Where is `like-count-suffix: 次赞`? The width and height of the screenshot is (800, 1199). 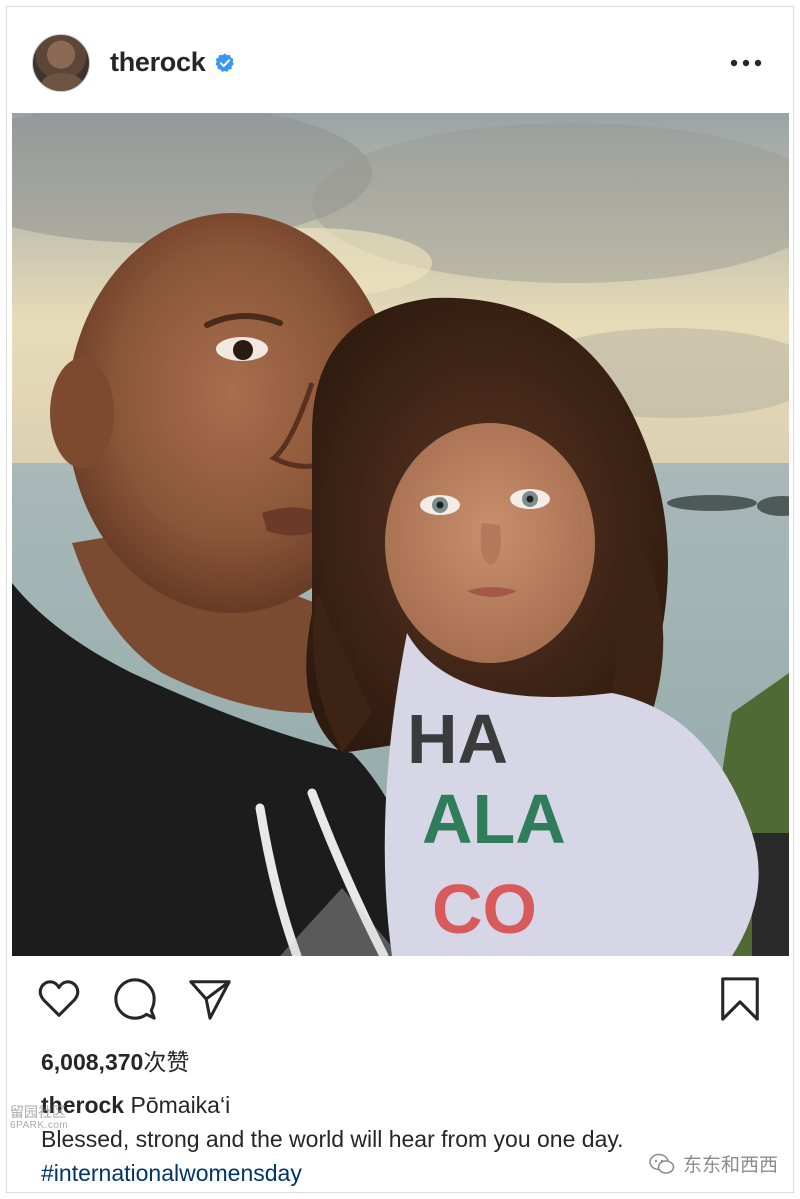 like-count-suffix: 次赞 is located at coordinates (166, 1062).